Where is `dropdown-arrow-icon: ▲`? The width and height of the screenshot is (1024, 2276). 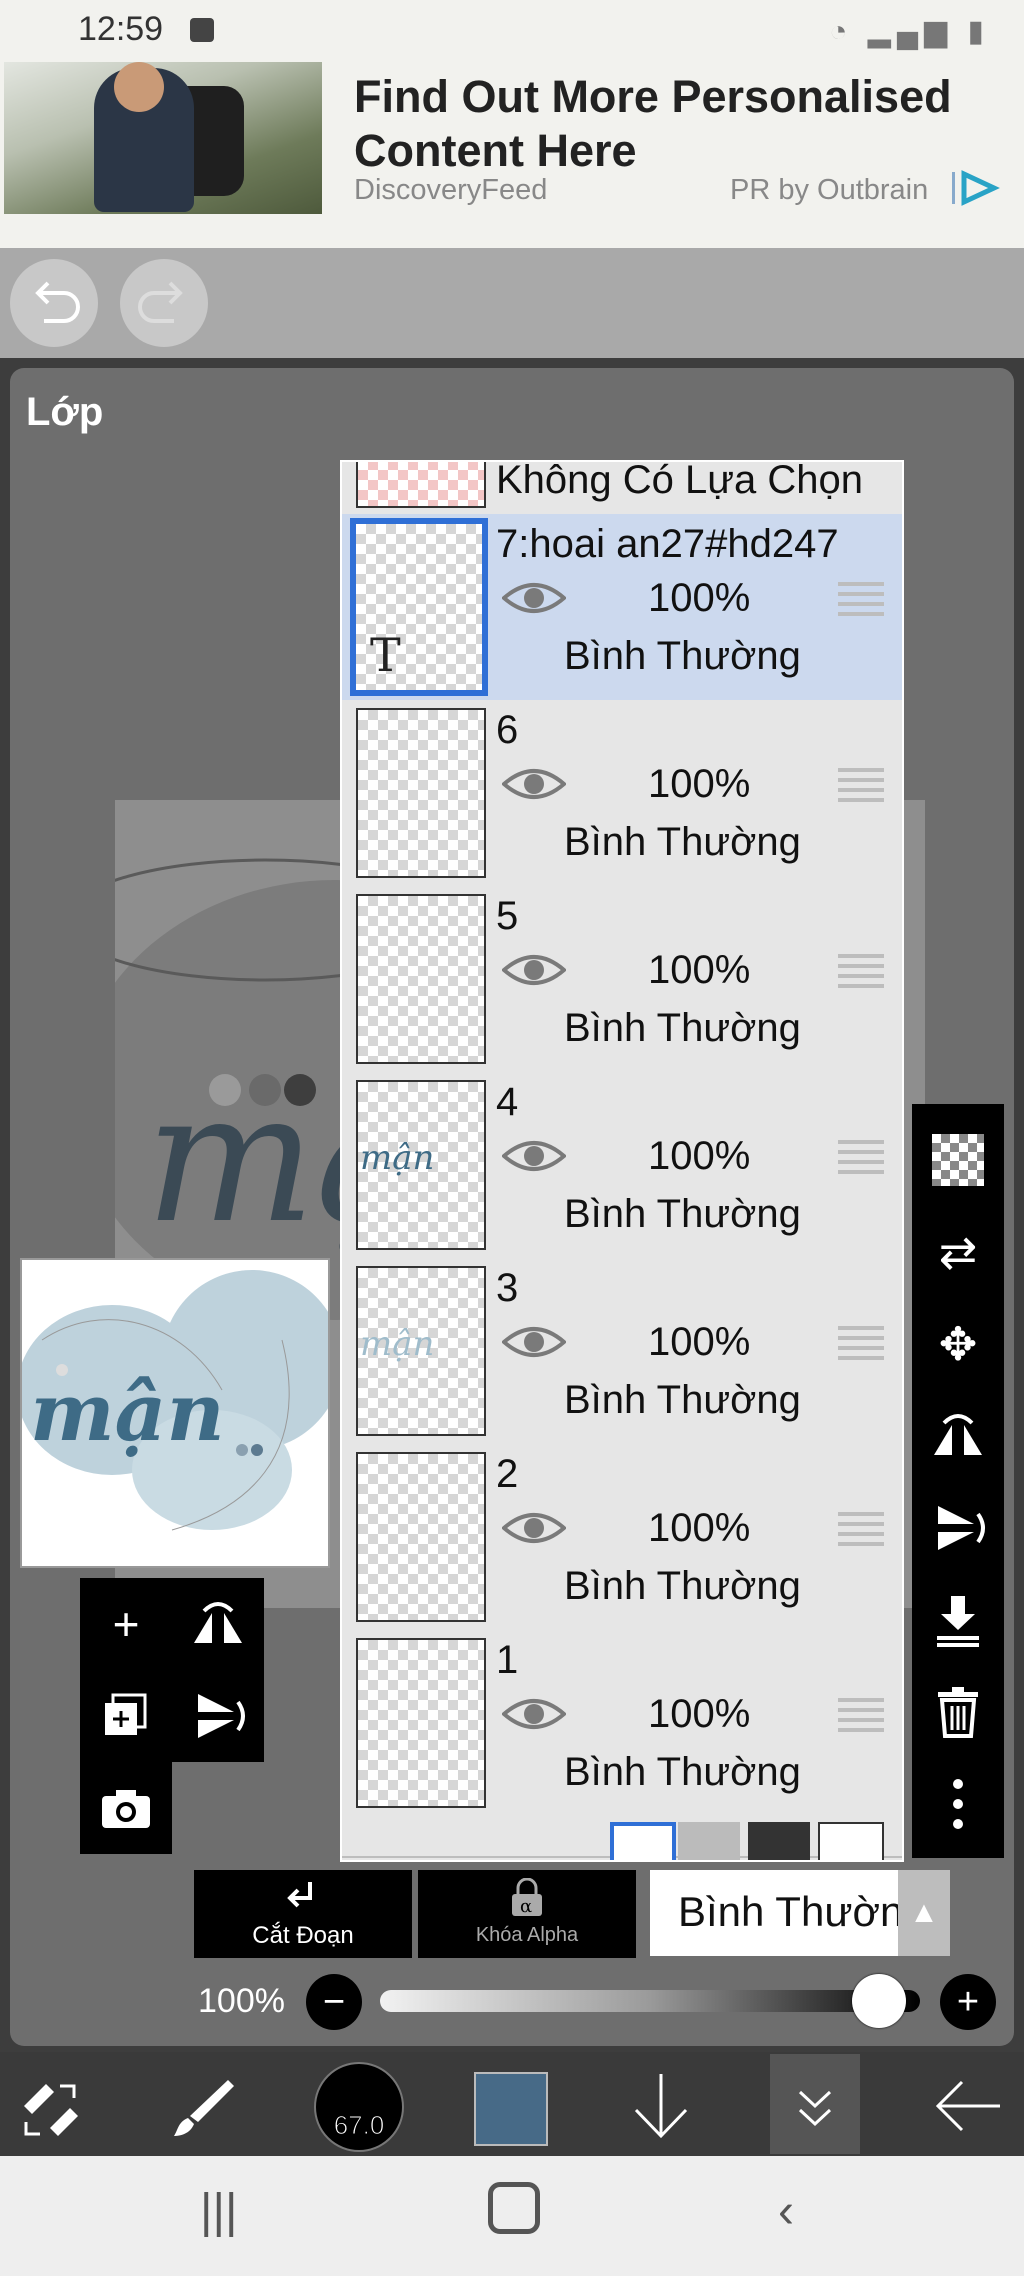
dropdown-arrow-icon: ▲ is located at coordinates (924, 1913).